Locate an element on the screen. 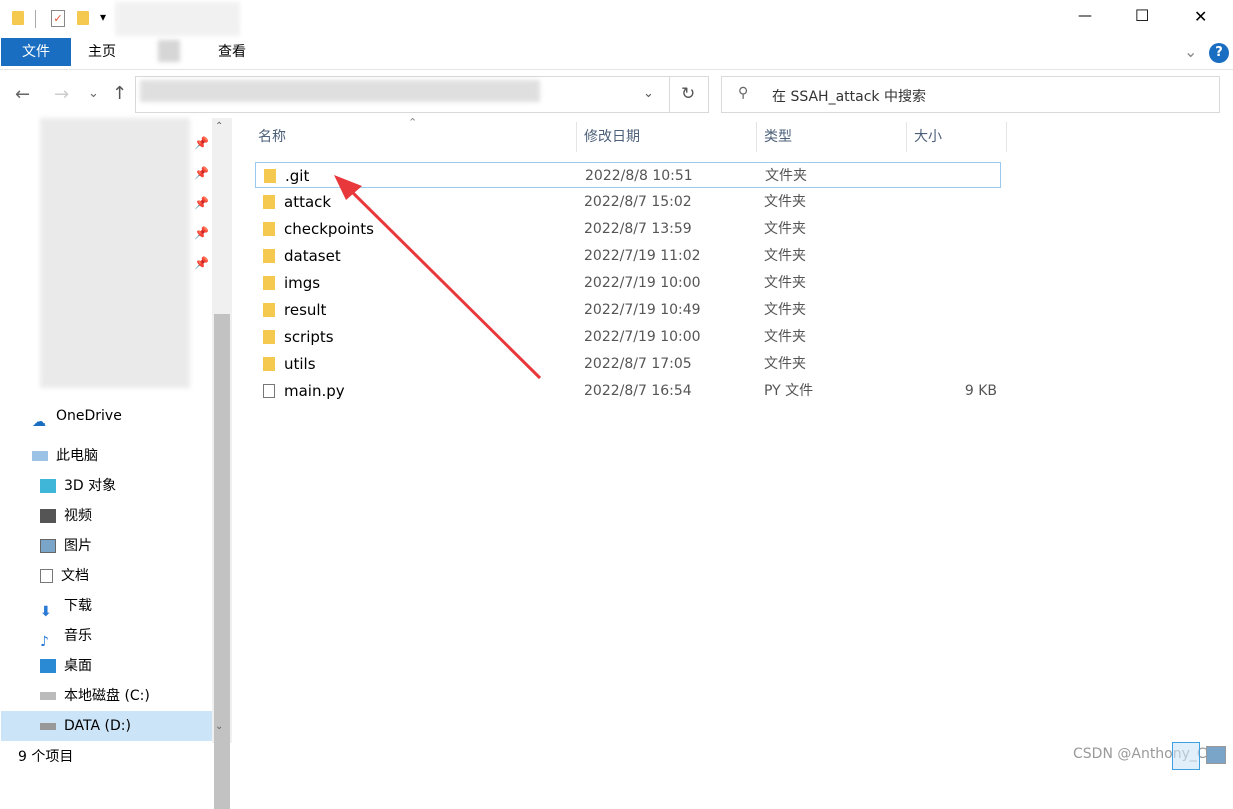 The width and height of the screenshot is (1233, 809). large-icons-view-button is located at coordinates (1216, 755).